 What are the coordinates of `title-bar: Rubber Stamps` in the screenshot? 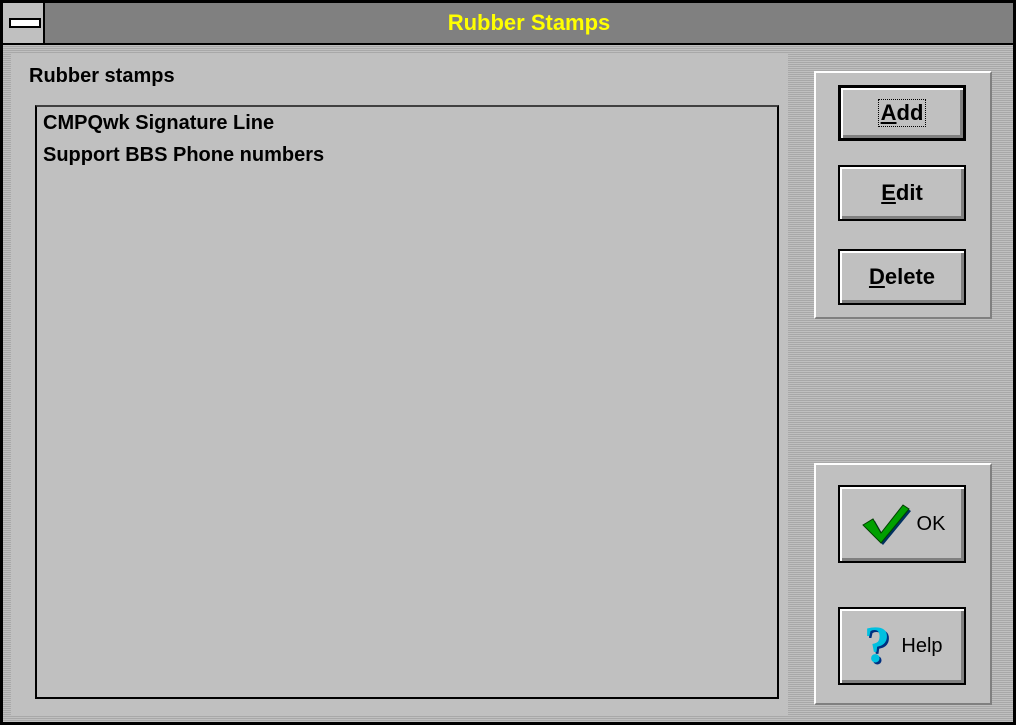 It's located at (508, 24).